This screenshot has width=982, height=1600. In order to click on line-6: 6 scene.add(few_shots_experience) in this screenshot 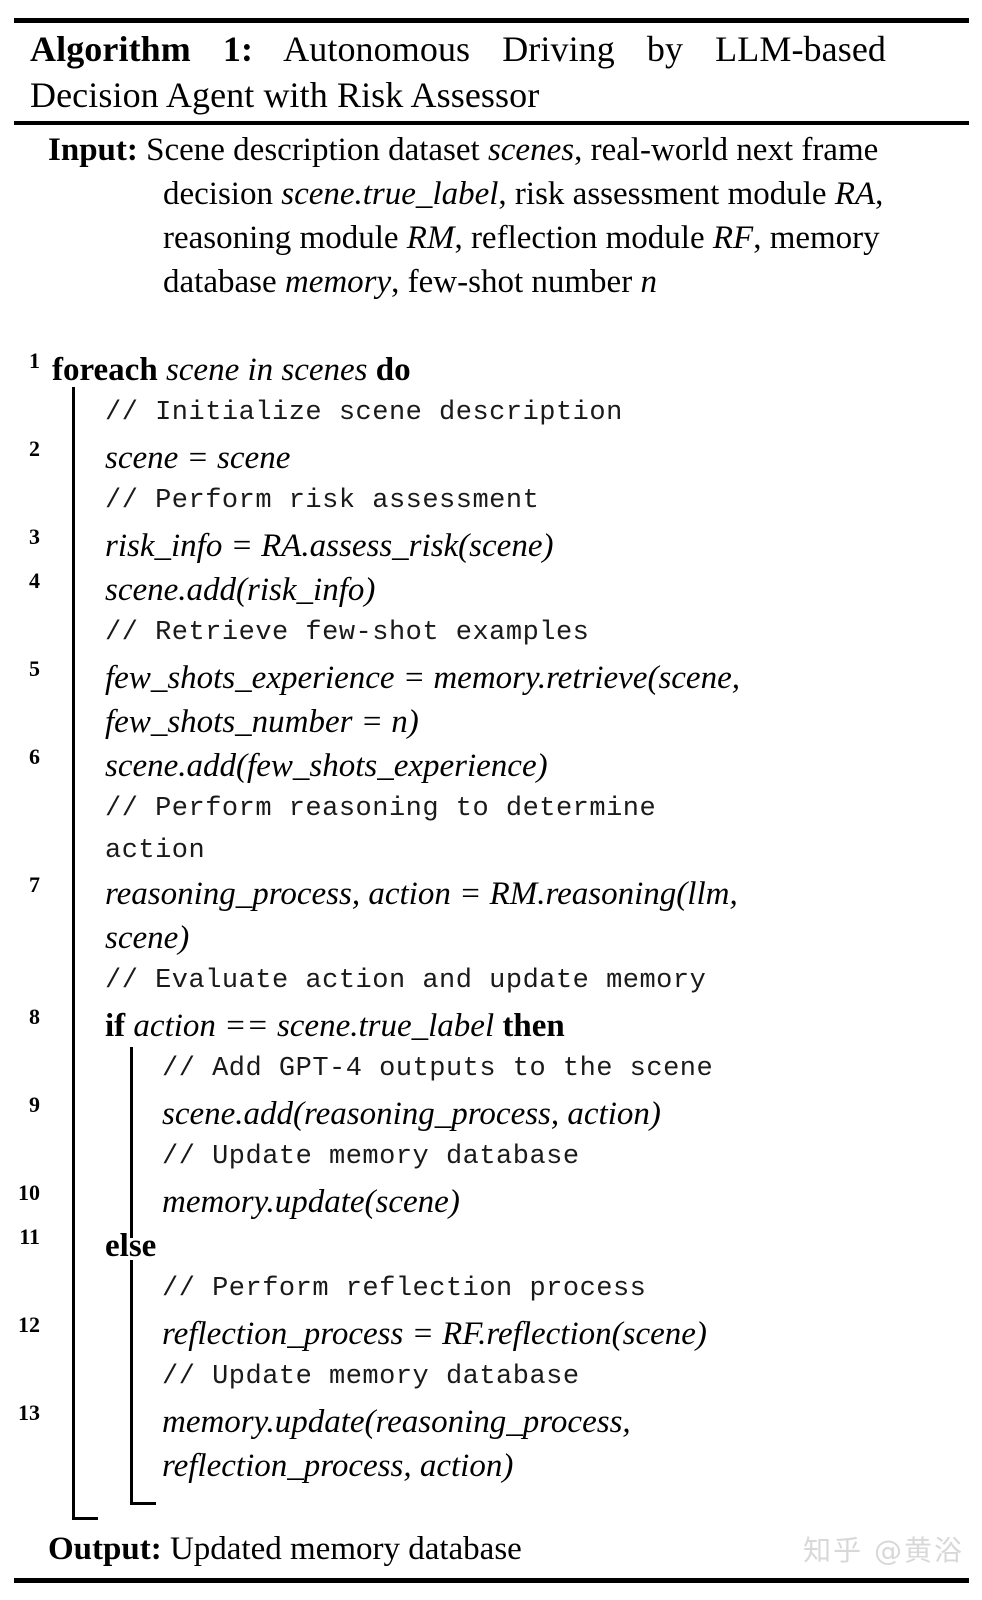, I will do `click(491, 766)`.